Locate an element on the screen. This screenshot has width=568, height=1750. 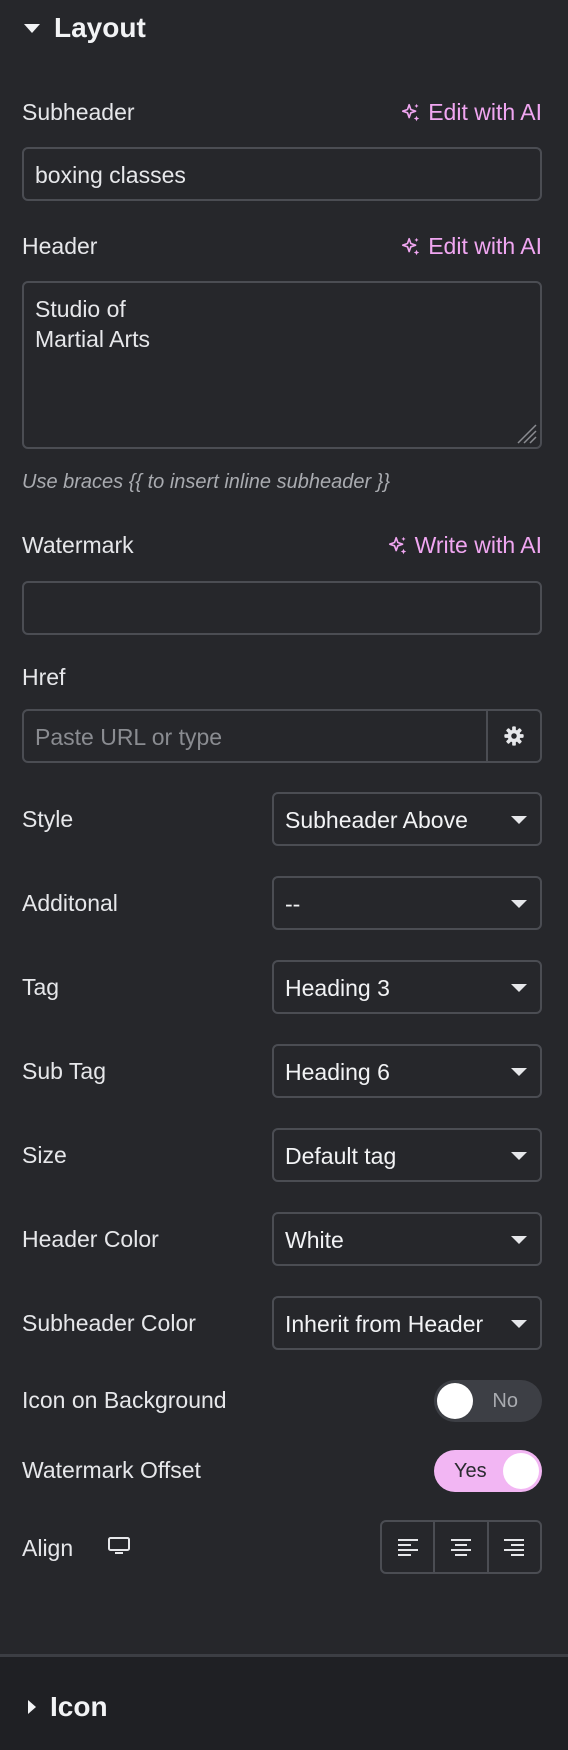
subheader-color-select-value: Inherit from Header is located at coordinates (384, 1324).